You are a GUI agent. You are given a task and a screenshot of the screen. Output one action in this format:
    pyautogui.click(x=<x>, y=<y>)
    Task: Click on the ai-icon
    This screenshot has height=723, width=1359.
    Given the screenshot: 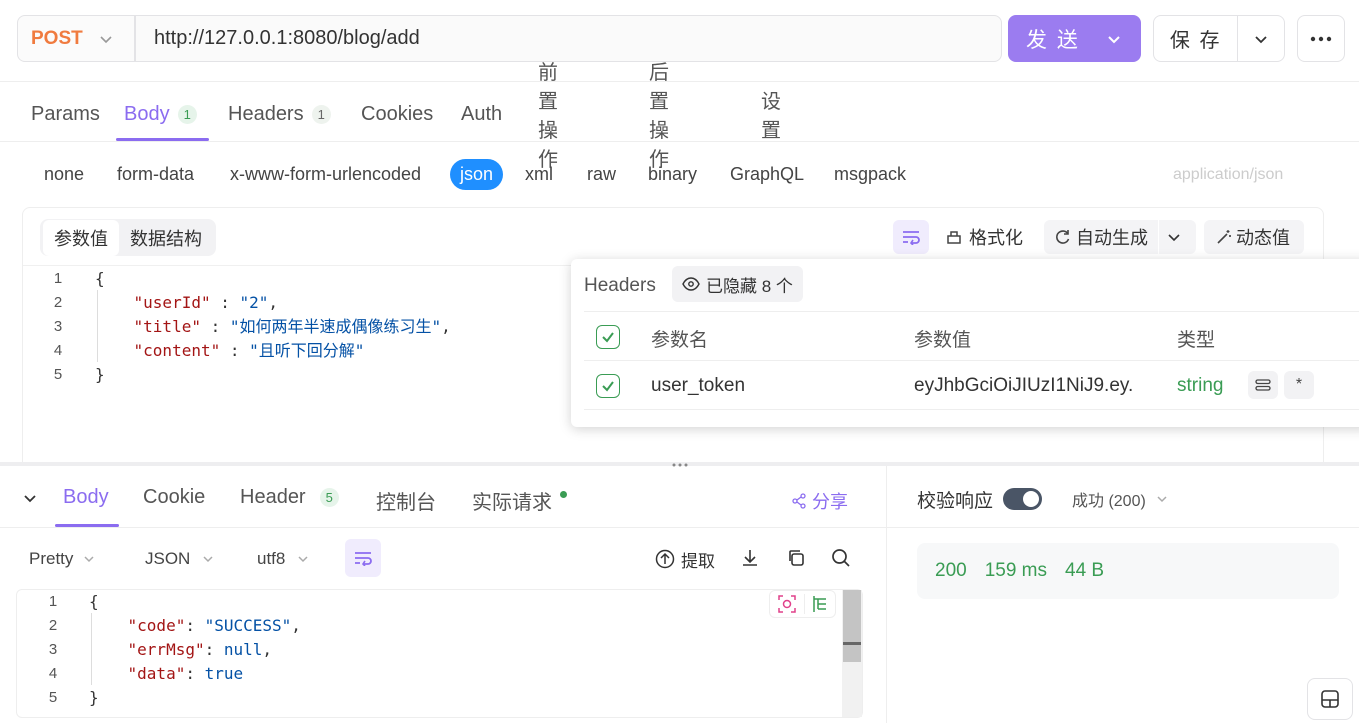 What is the action you would take?
    pyautogui.click(x=787, y=604)
    